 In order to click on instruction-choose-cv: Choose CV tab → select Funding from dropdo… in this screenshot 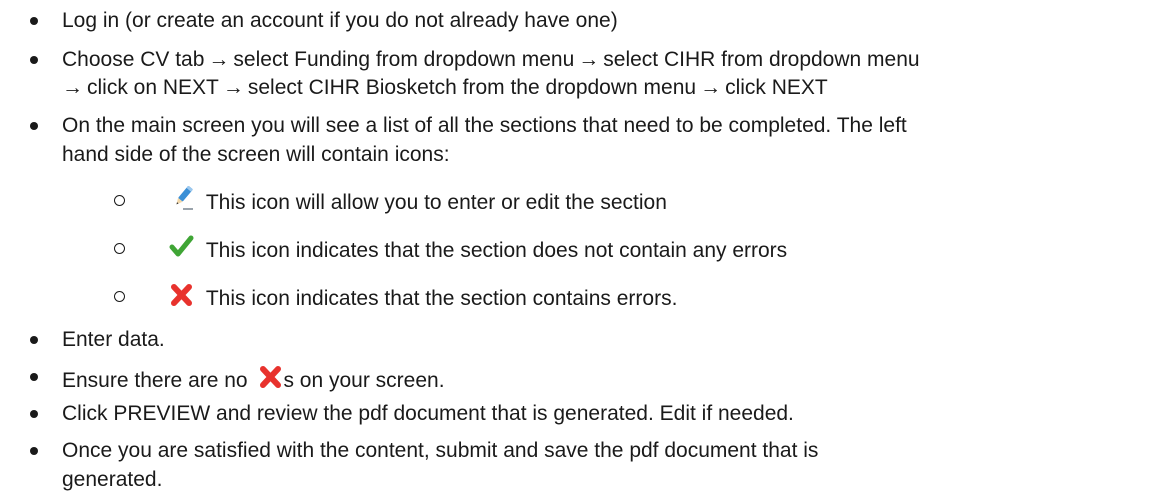, I will do `click(491, 60)`.